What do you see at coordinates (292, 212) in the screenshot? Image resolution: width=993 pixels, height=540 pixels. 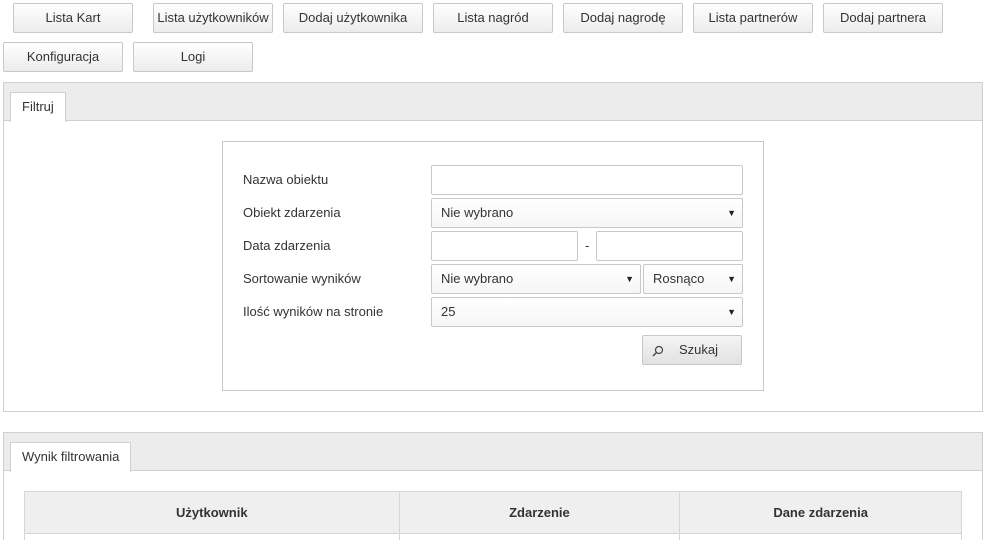 I see `event-object-label: Obiekt zdarzenia` at bounding box center [292, 212].